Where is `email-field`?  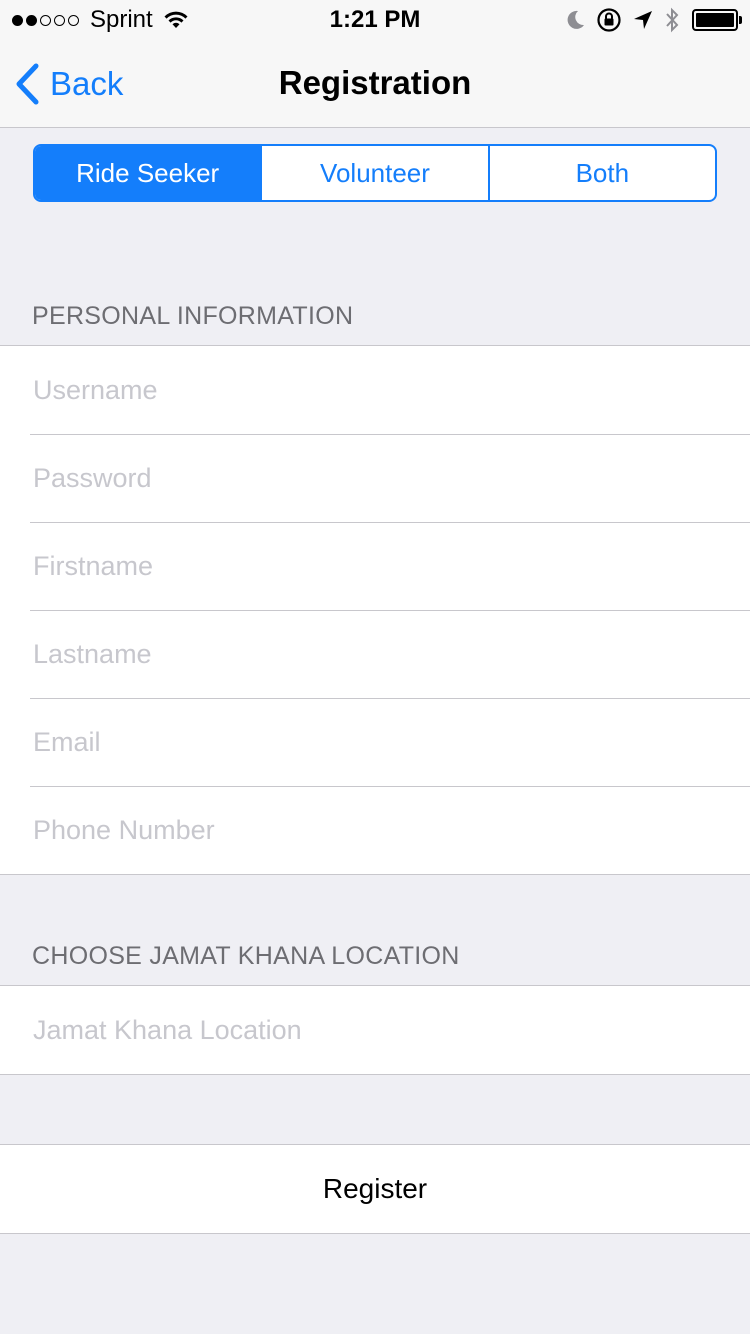
email-field is located at coordinates (373, 742).